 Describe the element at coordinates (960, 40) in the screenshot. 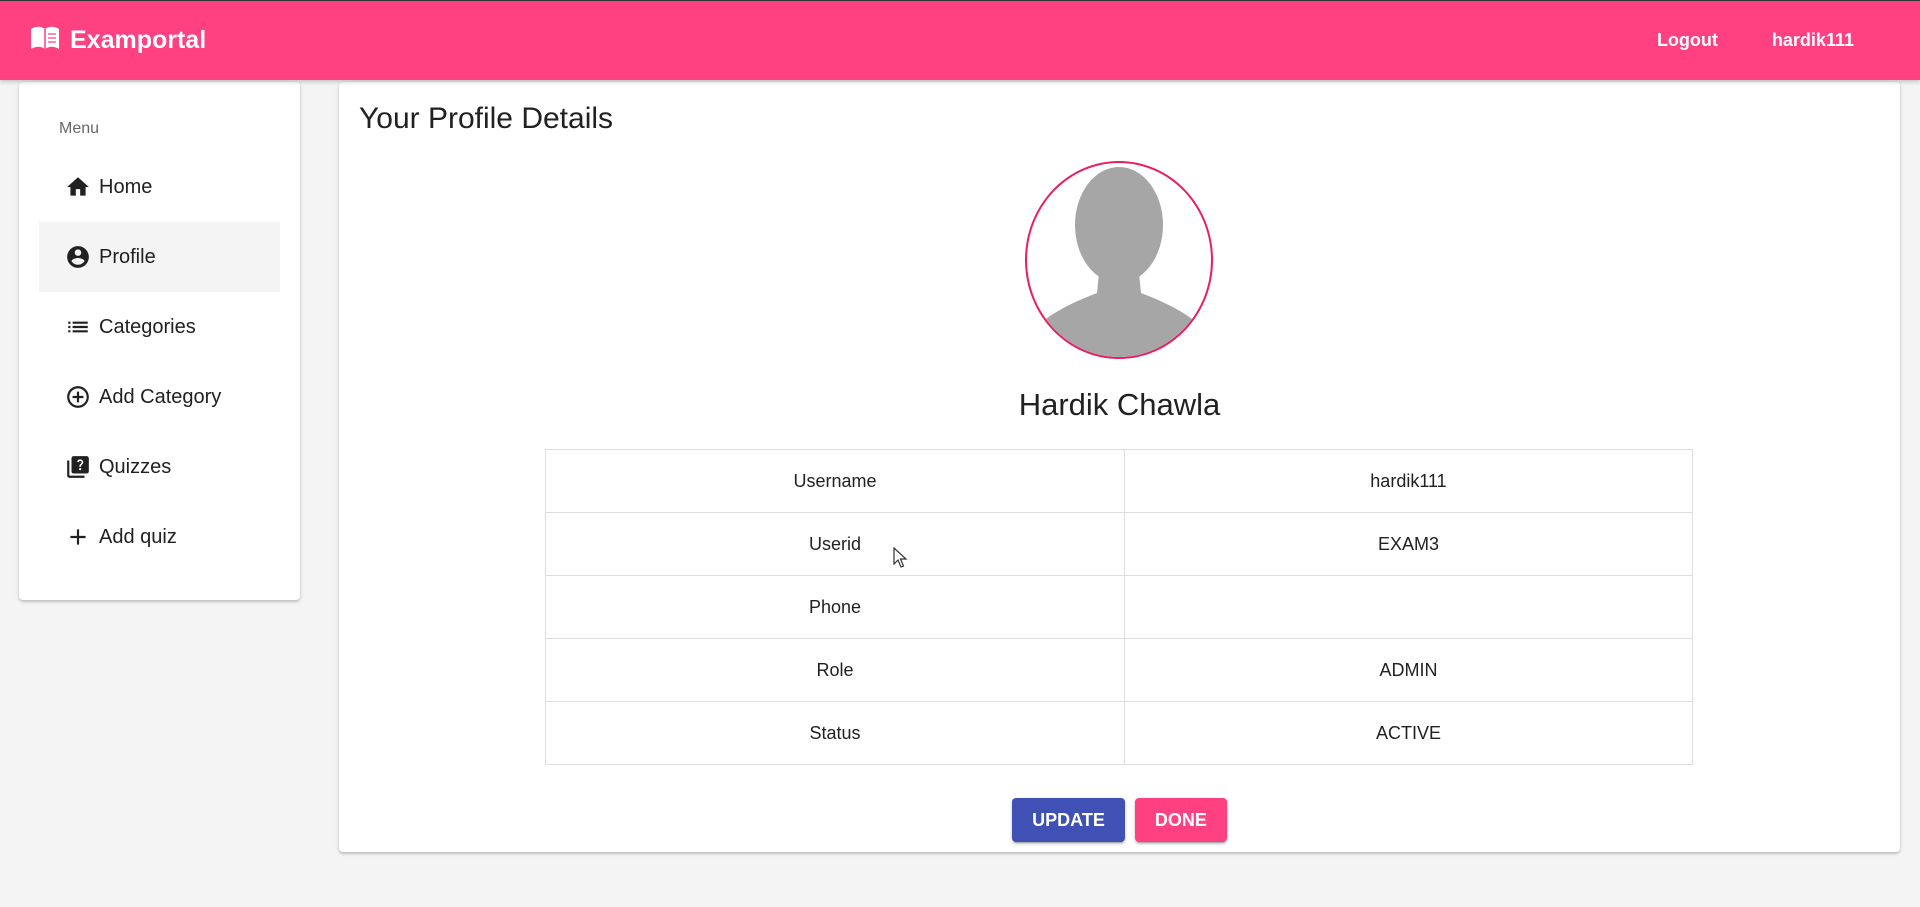

I see `top-toolbar: Examportal Logout hardik111` at that location.